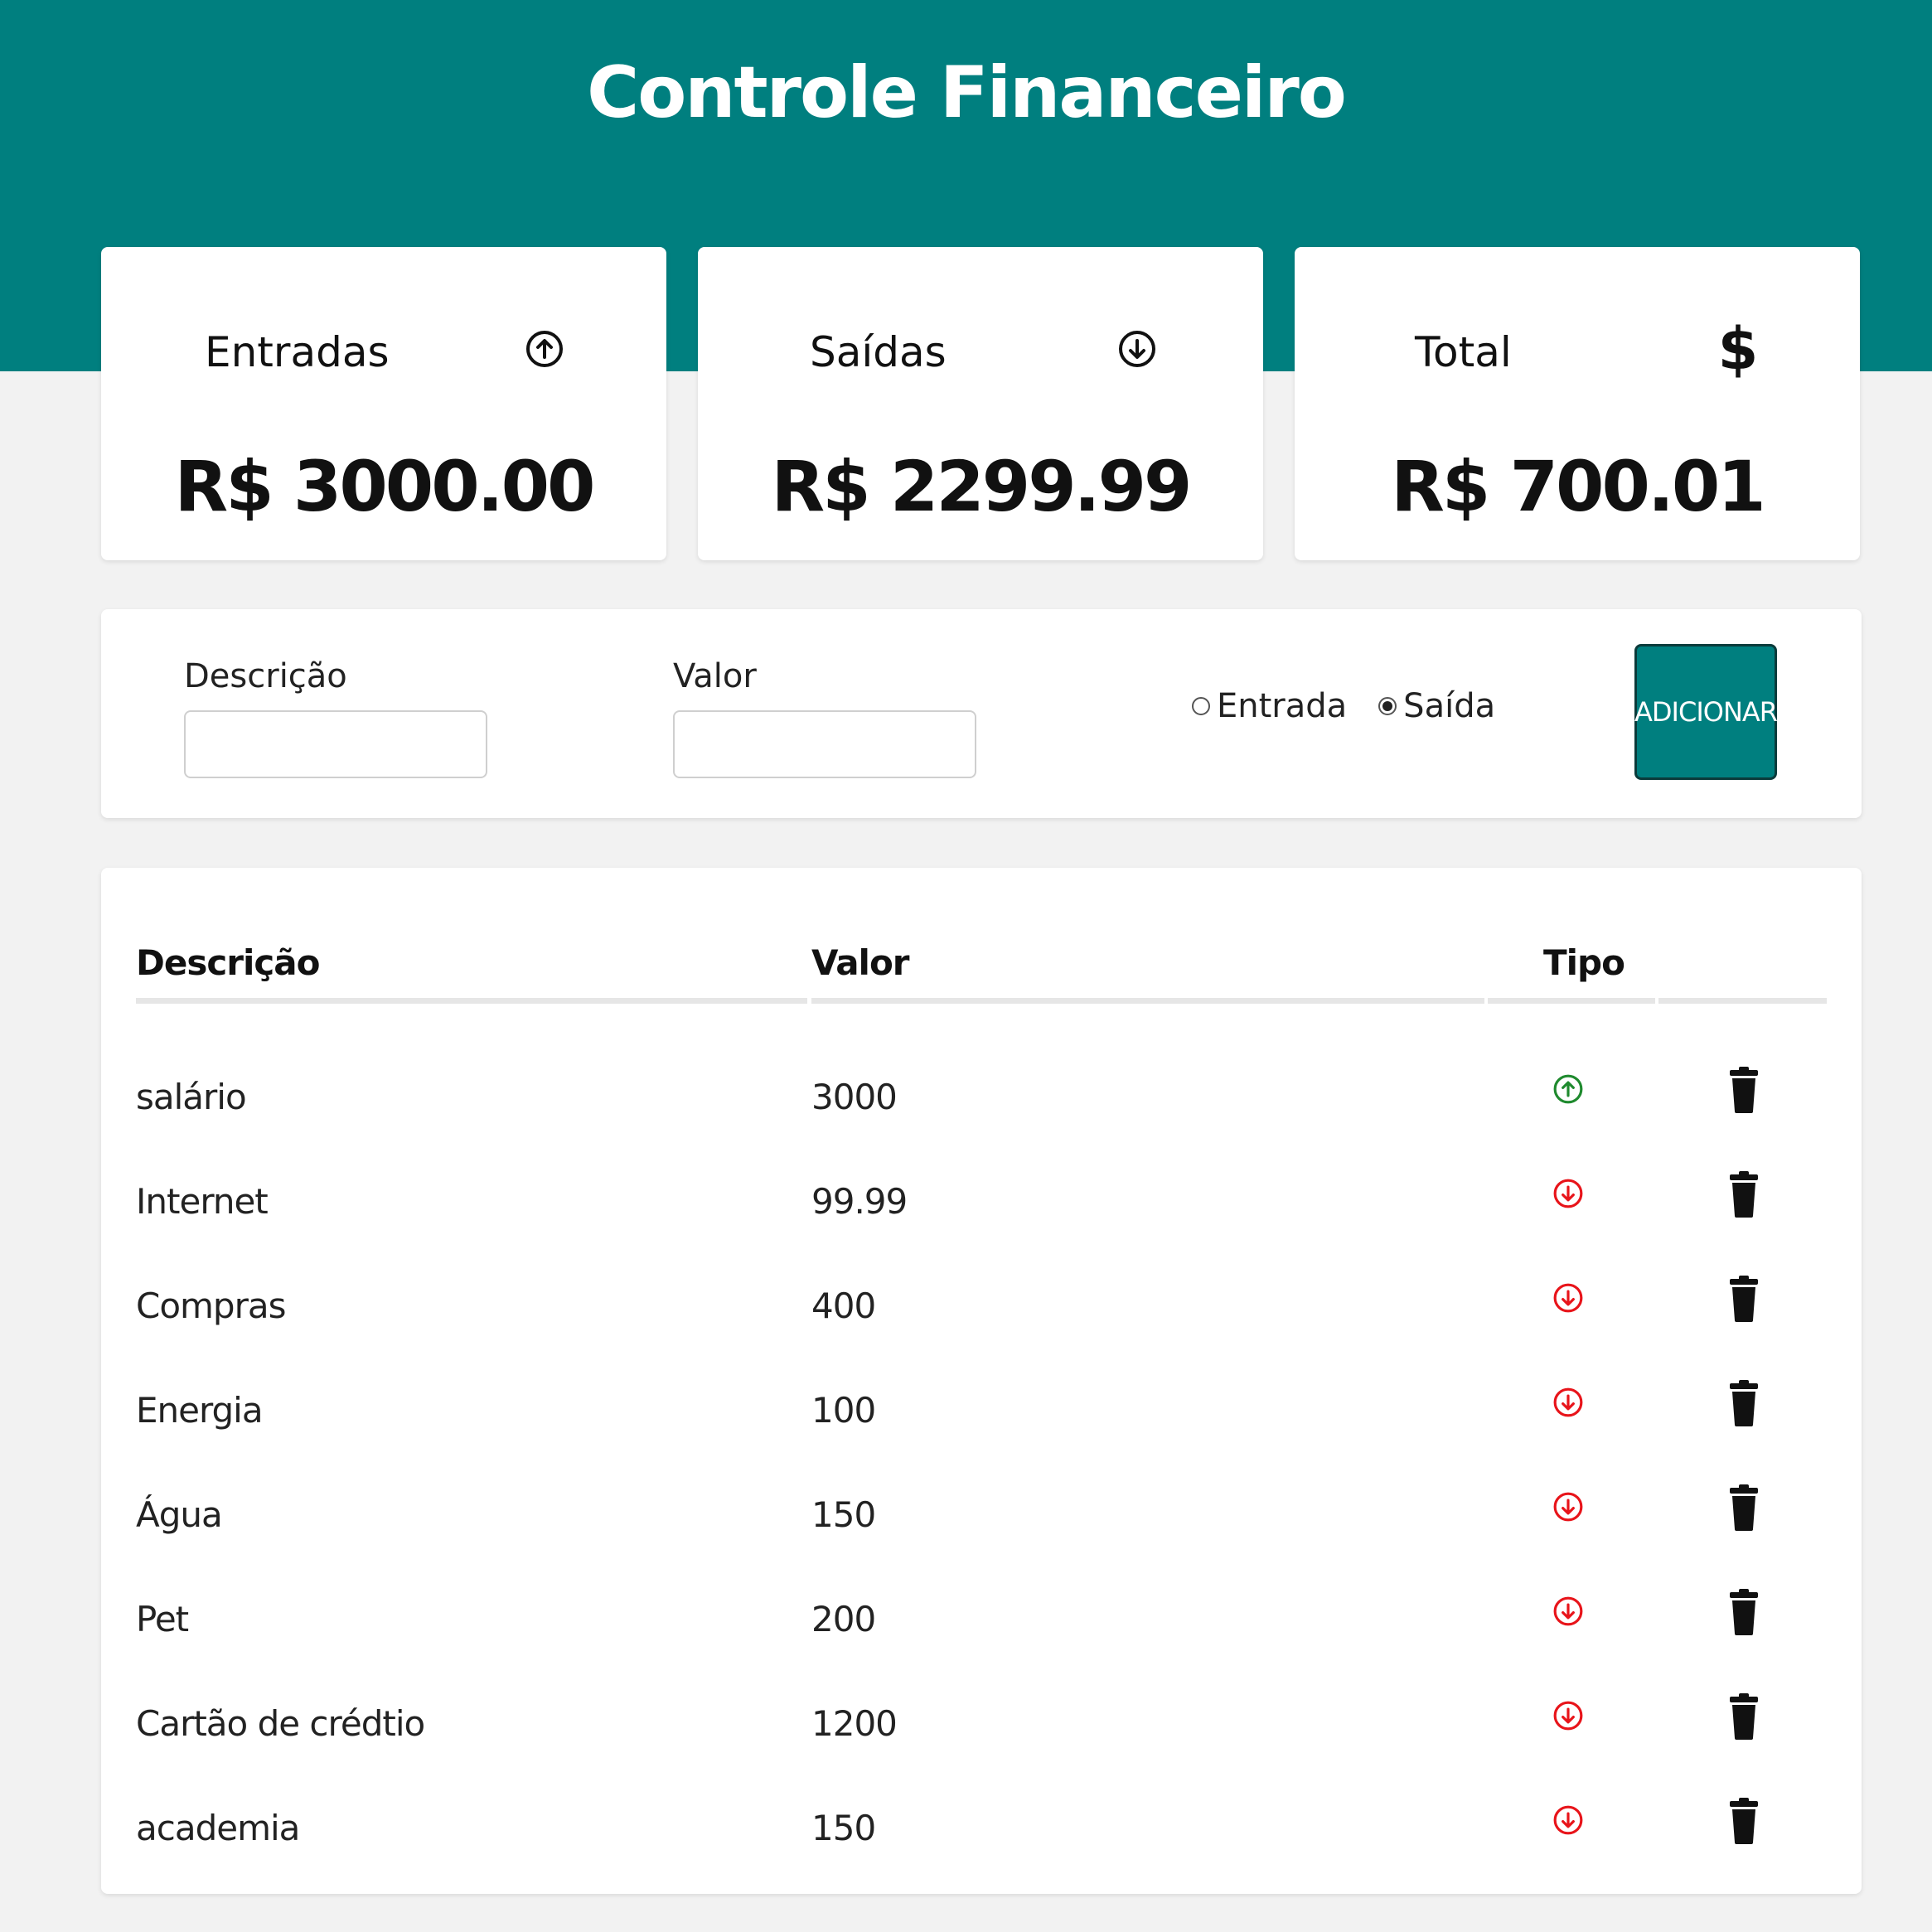 The width and height of the screenshot is (1932, 1932). Describe the element at coordinates (824, 744) in the screenshot. I see `value-input` at that location.